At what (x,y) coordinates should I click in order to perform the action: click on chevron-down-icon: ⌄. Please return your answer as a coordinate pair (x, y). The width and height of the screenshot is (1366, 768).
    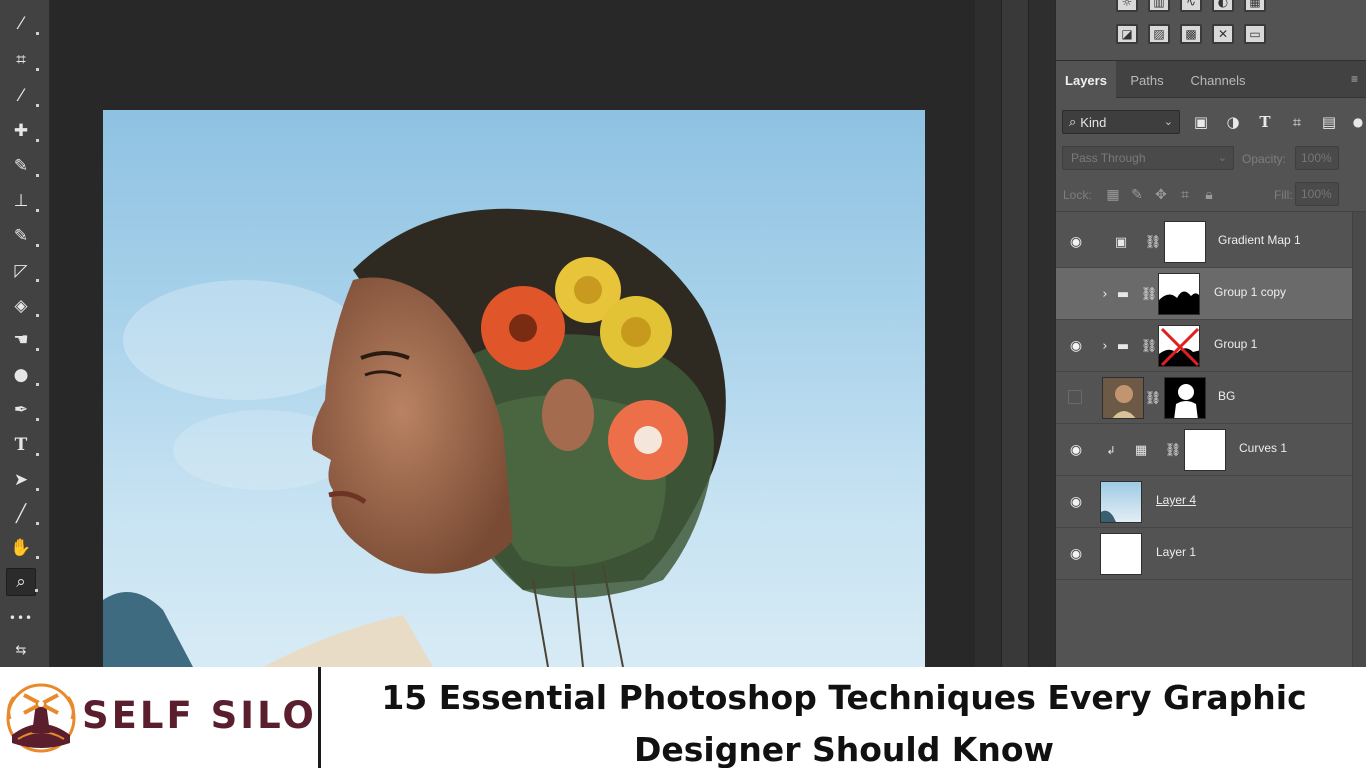
    Looking at the image, I should click on (1168, 122).